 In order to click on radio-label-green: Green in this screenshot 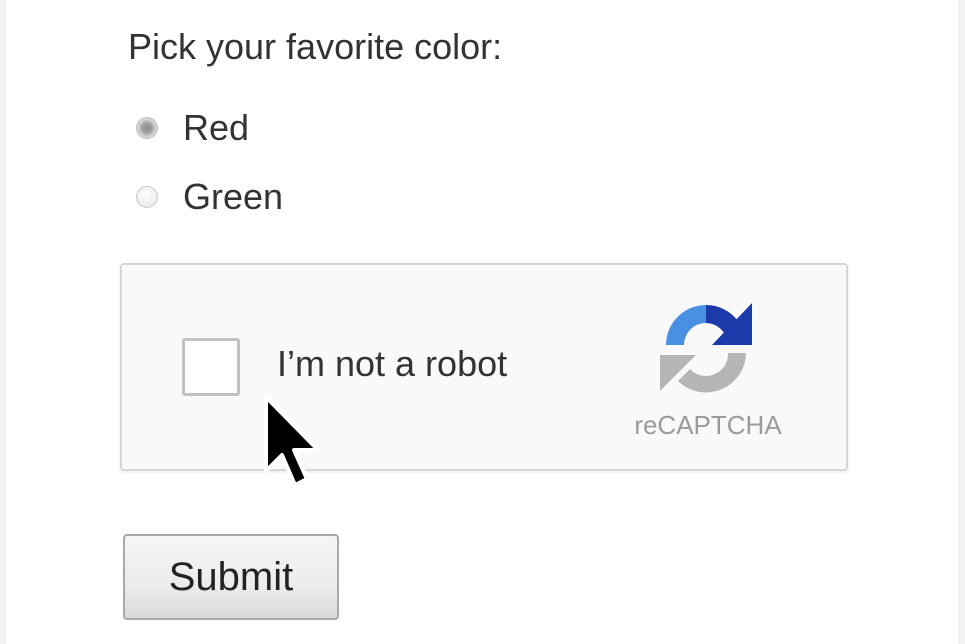, I will do `click(233, 197)`.